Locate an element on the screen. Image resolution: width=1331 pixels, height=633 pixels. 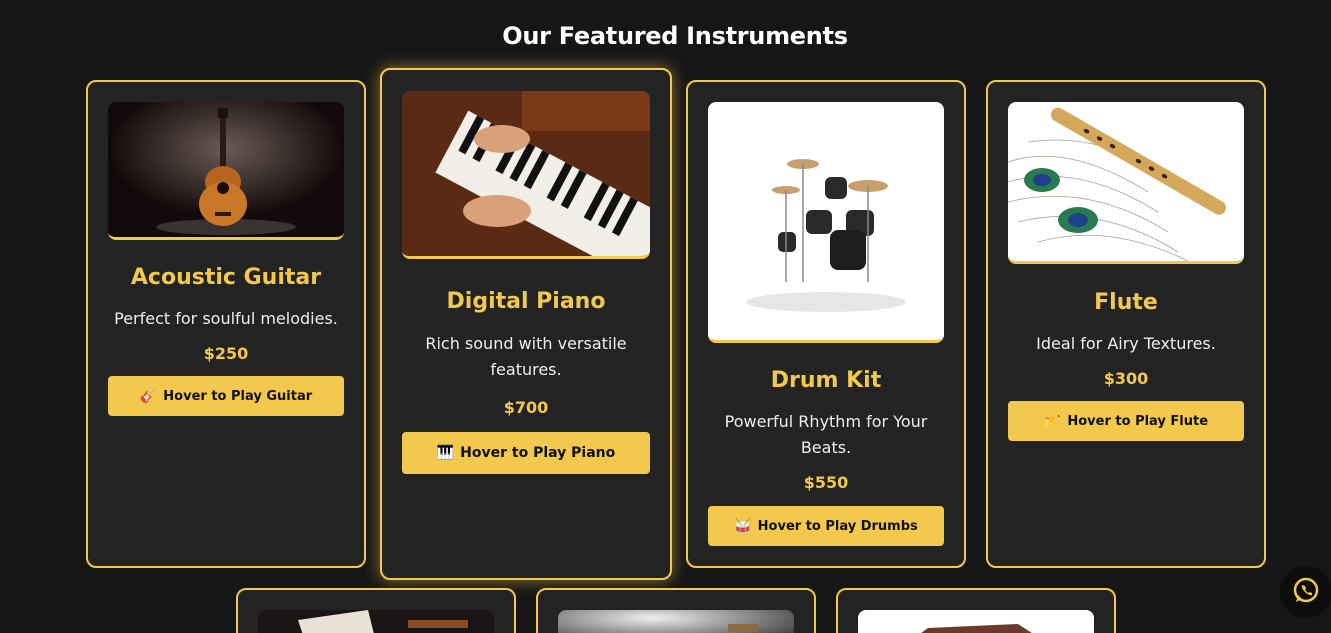
card-price: $700 is located at coordinates (526, 407).